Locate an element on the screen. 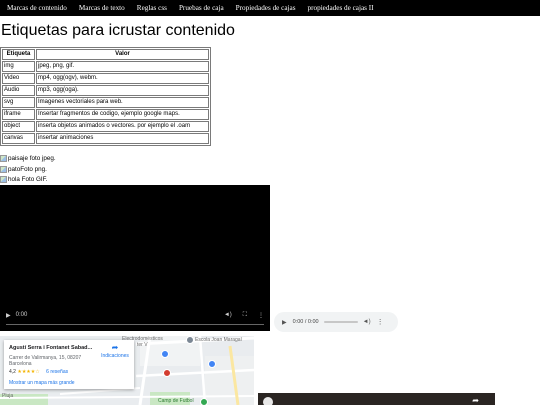 The image size is (540, 405). video-controls: ▶ 0:00 ◄) ⛶ ⋮ is located at coordinates (135, 315).